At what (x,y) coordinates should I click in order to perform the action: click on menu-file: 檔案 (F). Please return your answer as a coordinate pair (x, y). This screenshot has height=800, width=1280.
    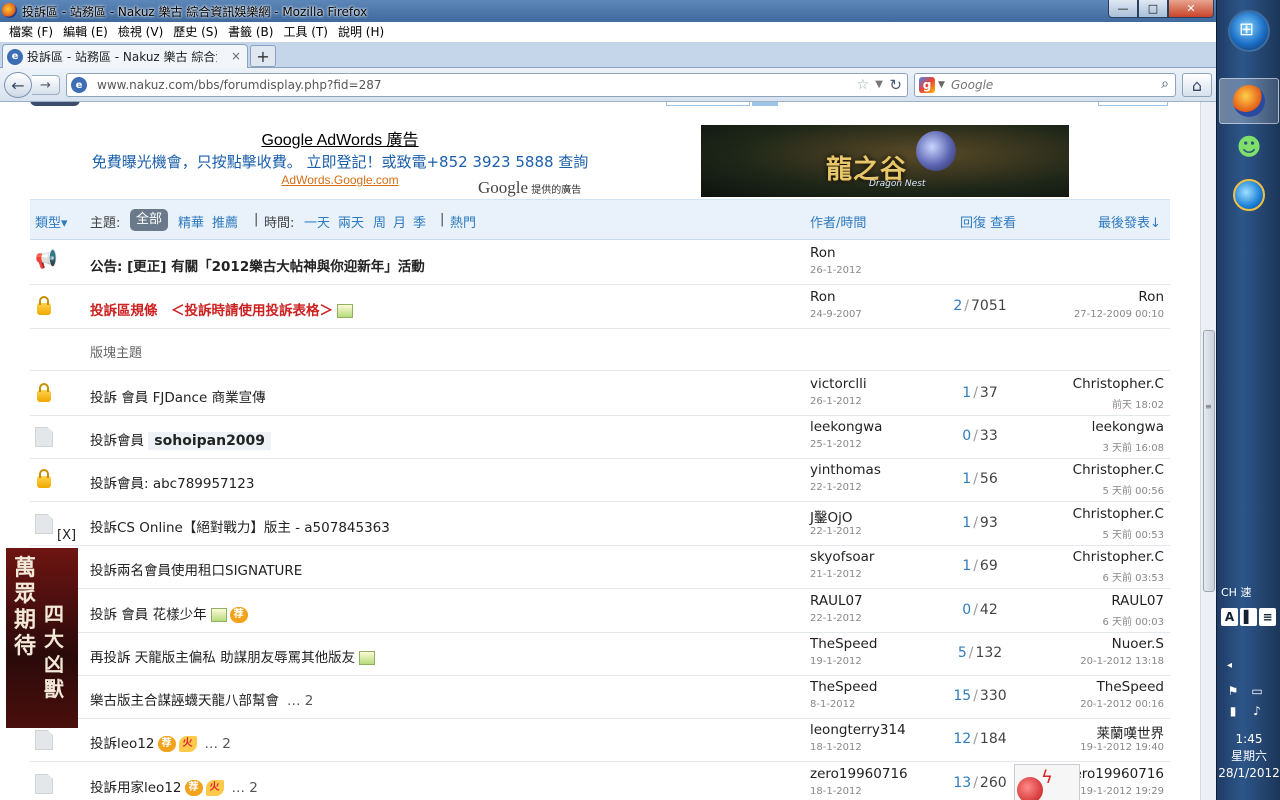
    Looking at the image, I should click on (31, 31).